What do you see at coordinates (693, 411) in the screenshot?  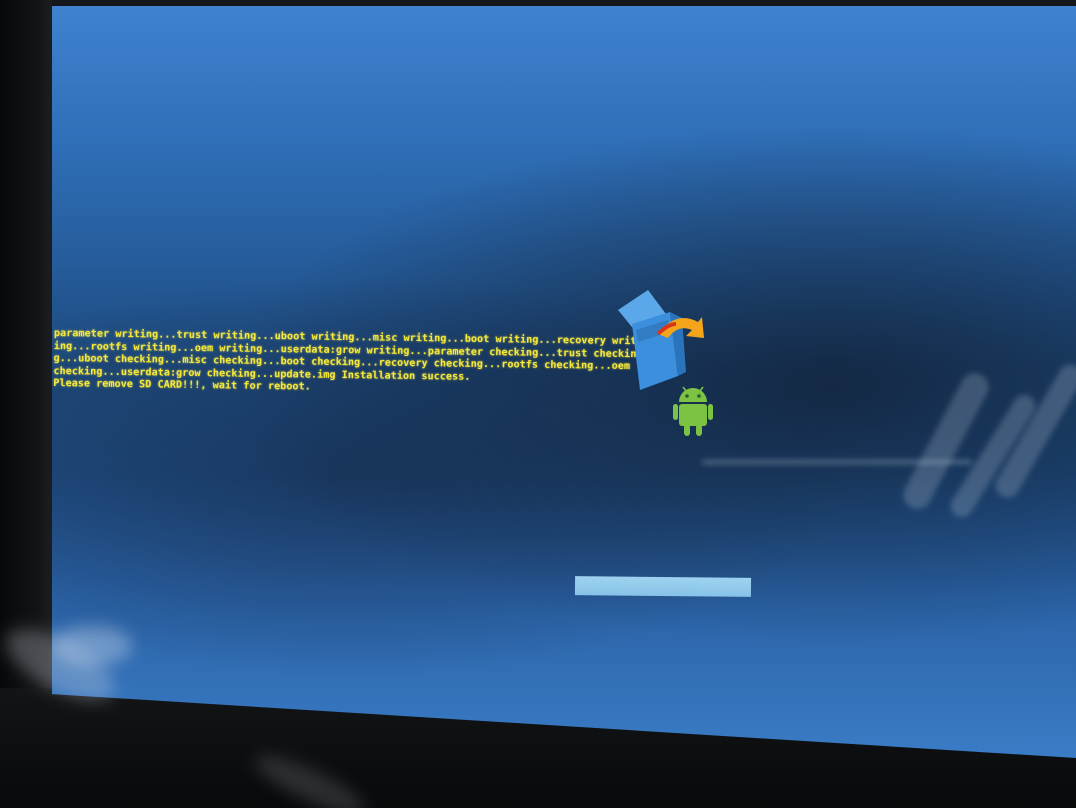 I see `android-robot-icon` at bounding box center [693, 411].